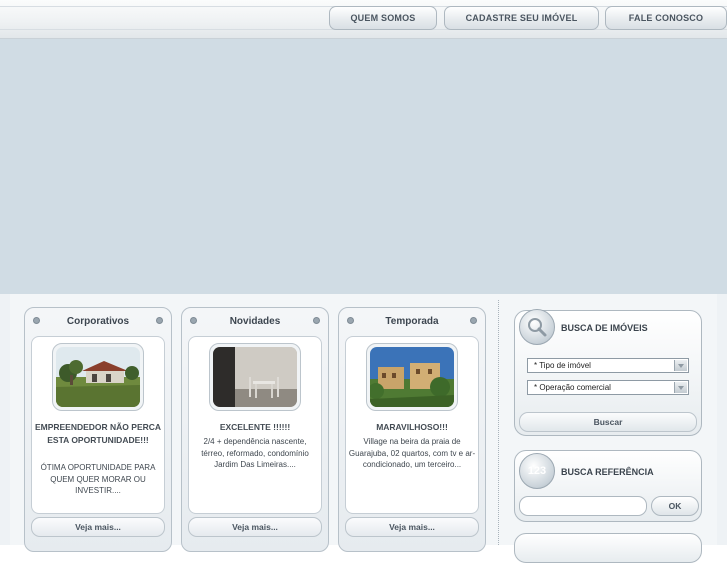 The width and height of the screenshot is (727, 563). I want to click on card-title: EXCELENTE !!!!!!, so click(255, 427).